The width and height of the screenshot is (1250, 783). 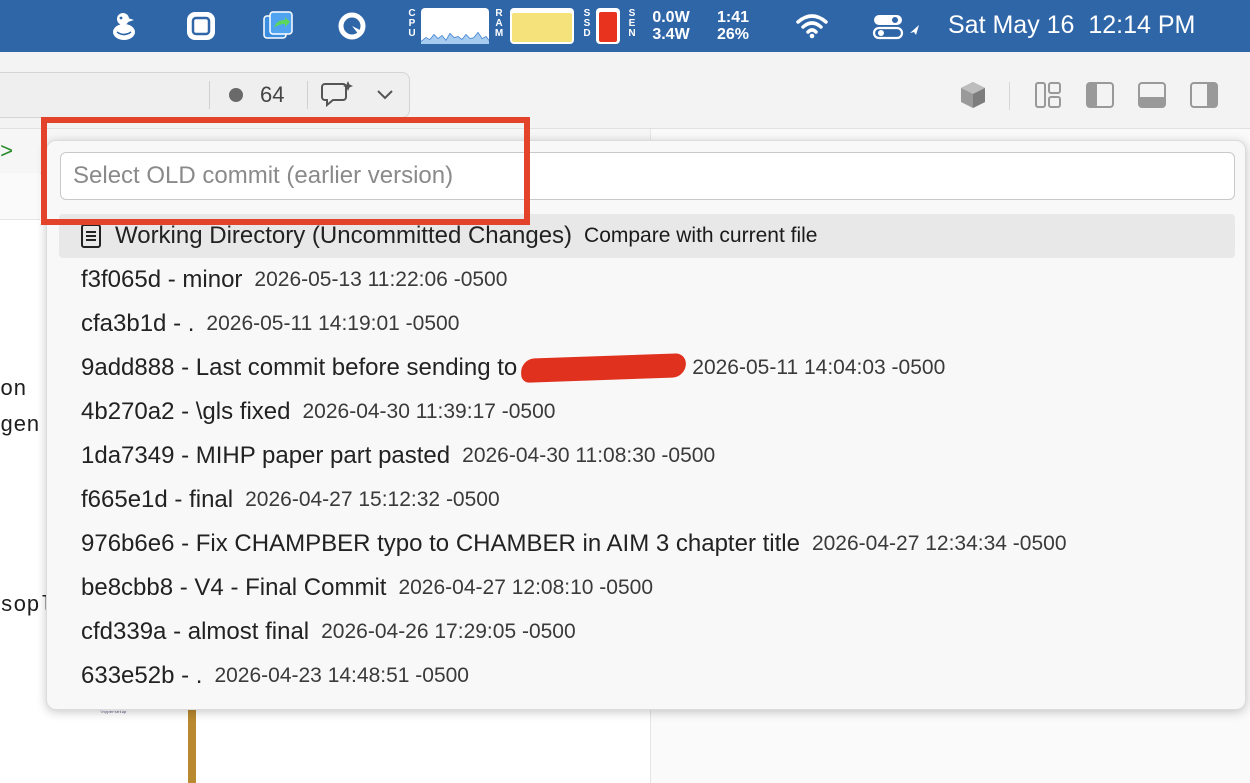 I want to click on item-description: 2026-04-30 11:08:30 -0500, so click(x=589, y=455).